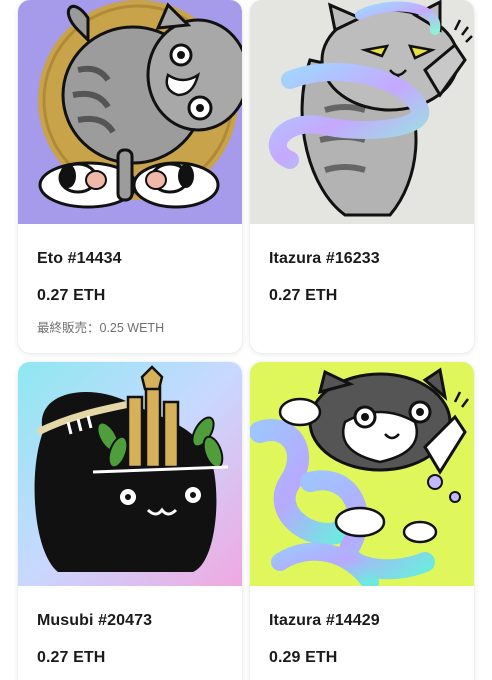 This screenshot has height=680, width=492. I want to click on nft-image-musubi, so click(130, 474).